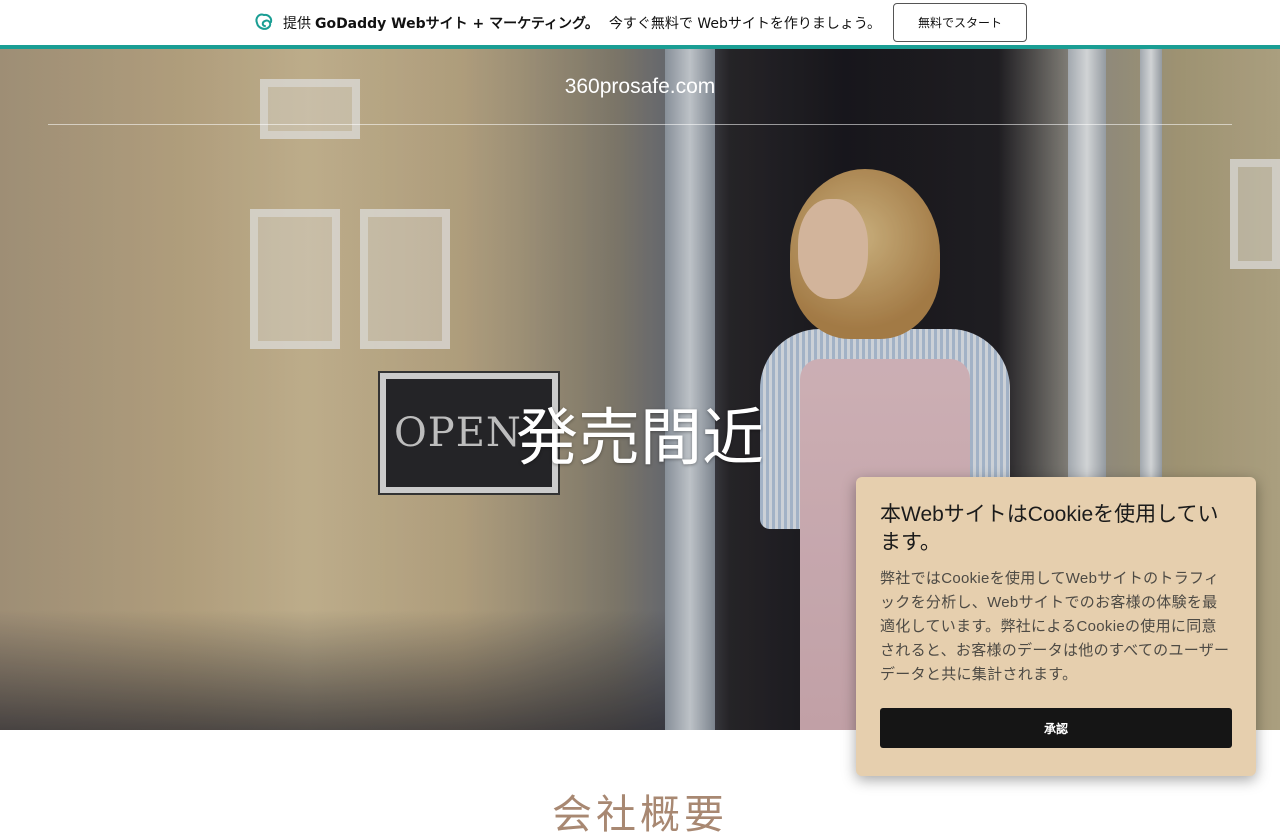  I want to click on godaddy-logo-icon, so click(264, 23).